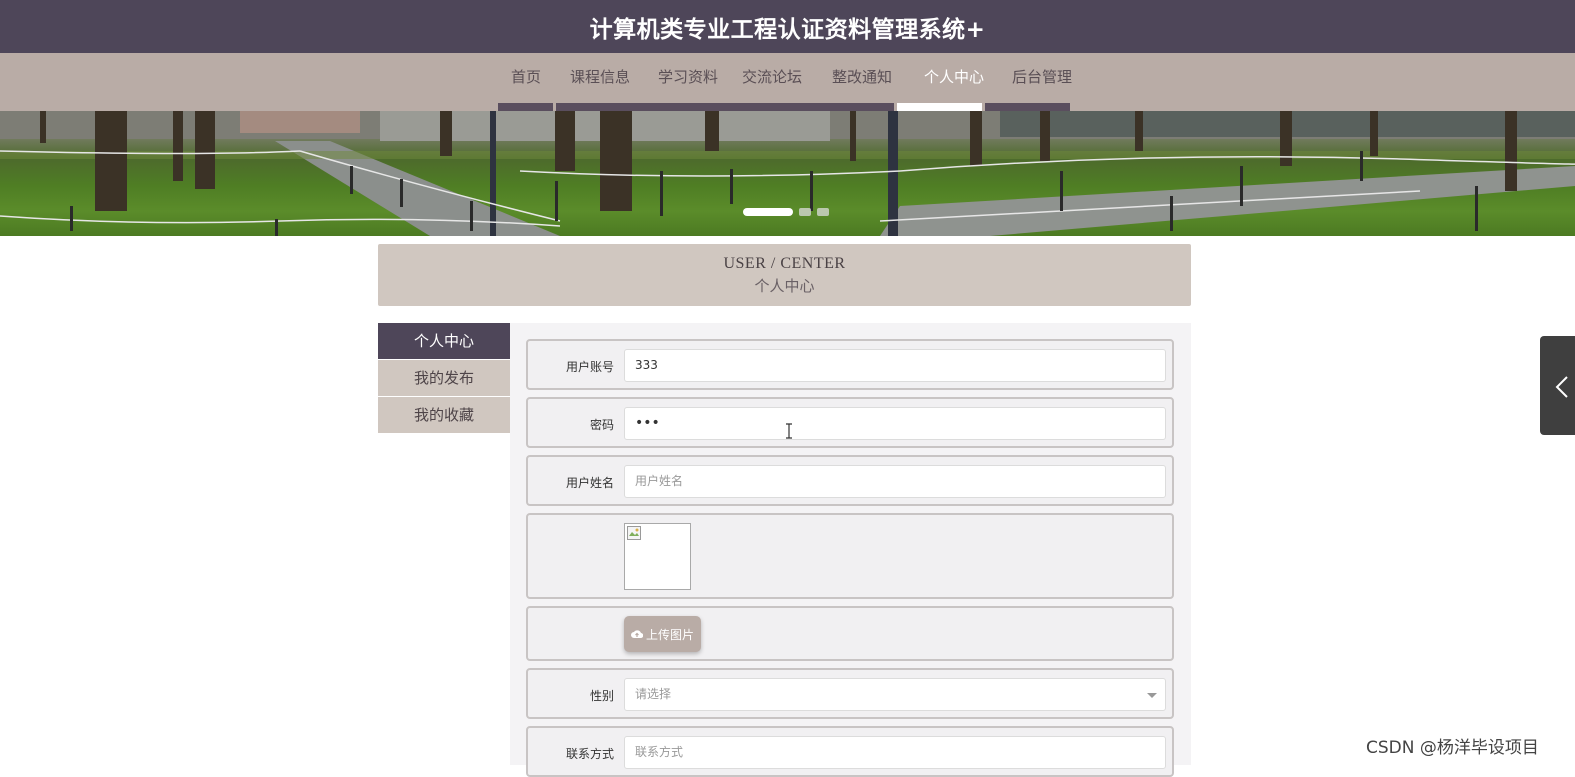 The image size is (1575, 777). Describe the element at coordinates (589, 483) in the screenshot. I see `username-label: 用户姓名` at that location.